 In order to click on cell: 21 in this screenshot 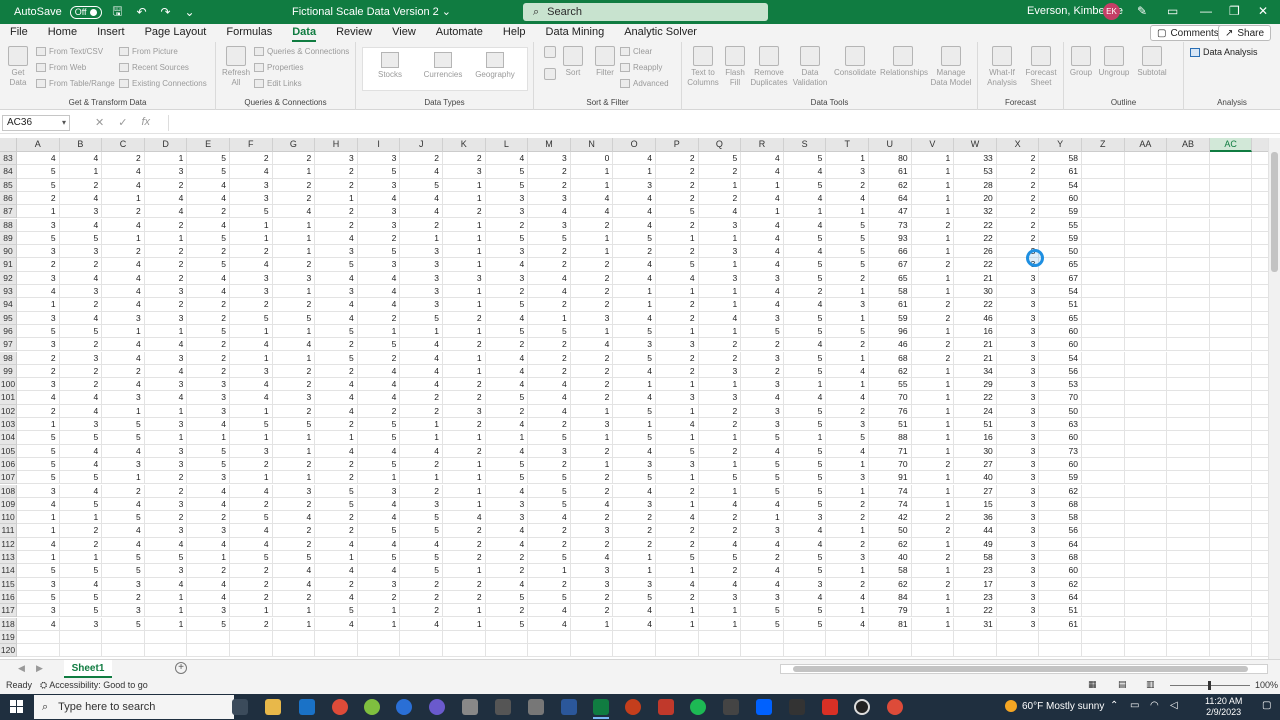, I will do `click(975, 358)`.